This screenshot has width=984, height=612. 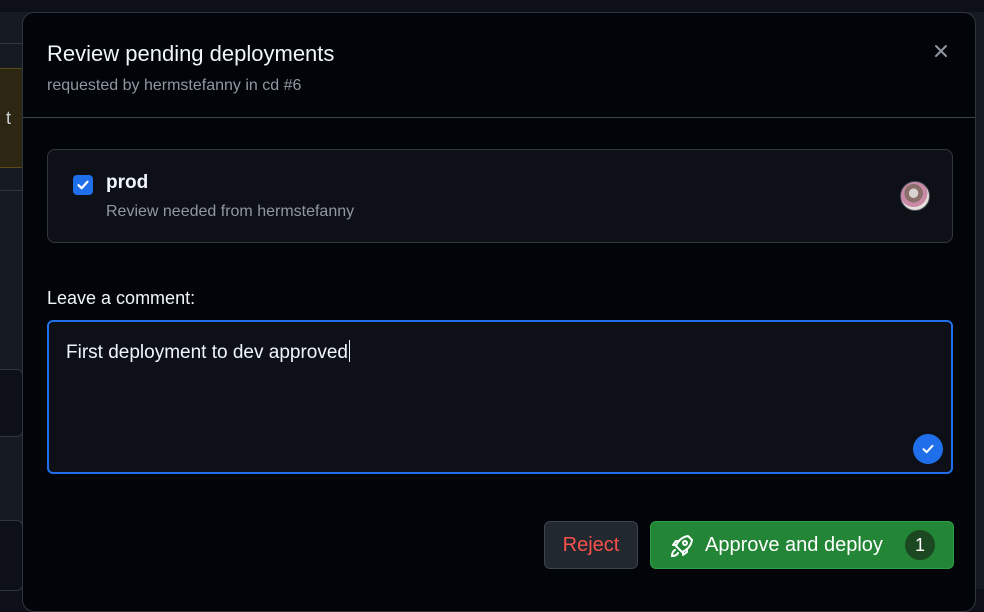 What do you see at coordinates (794, 545) in the screenshot?
I see `approve-button-label: Approve and deploy` at bounding box center [794, 545].